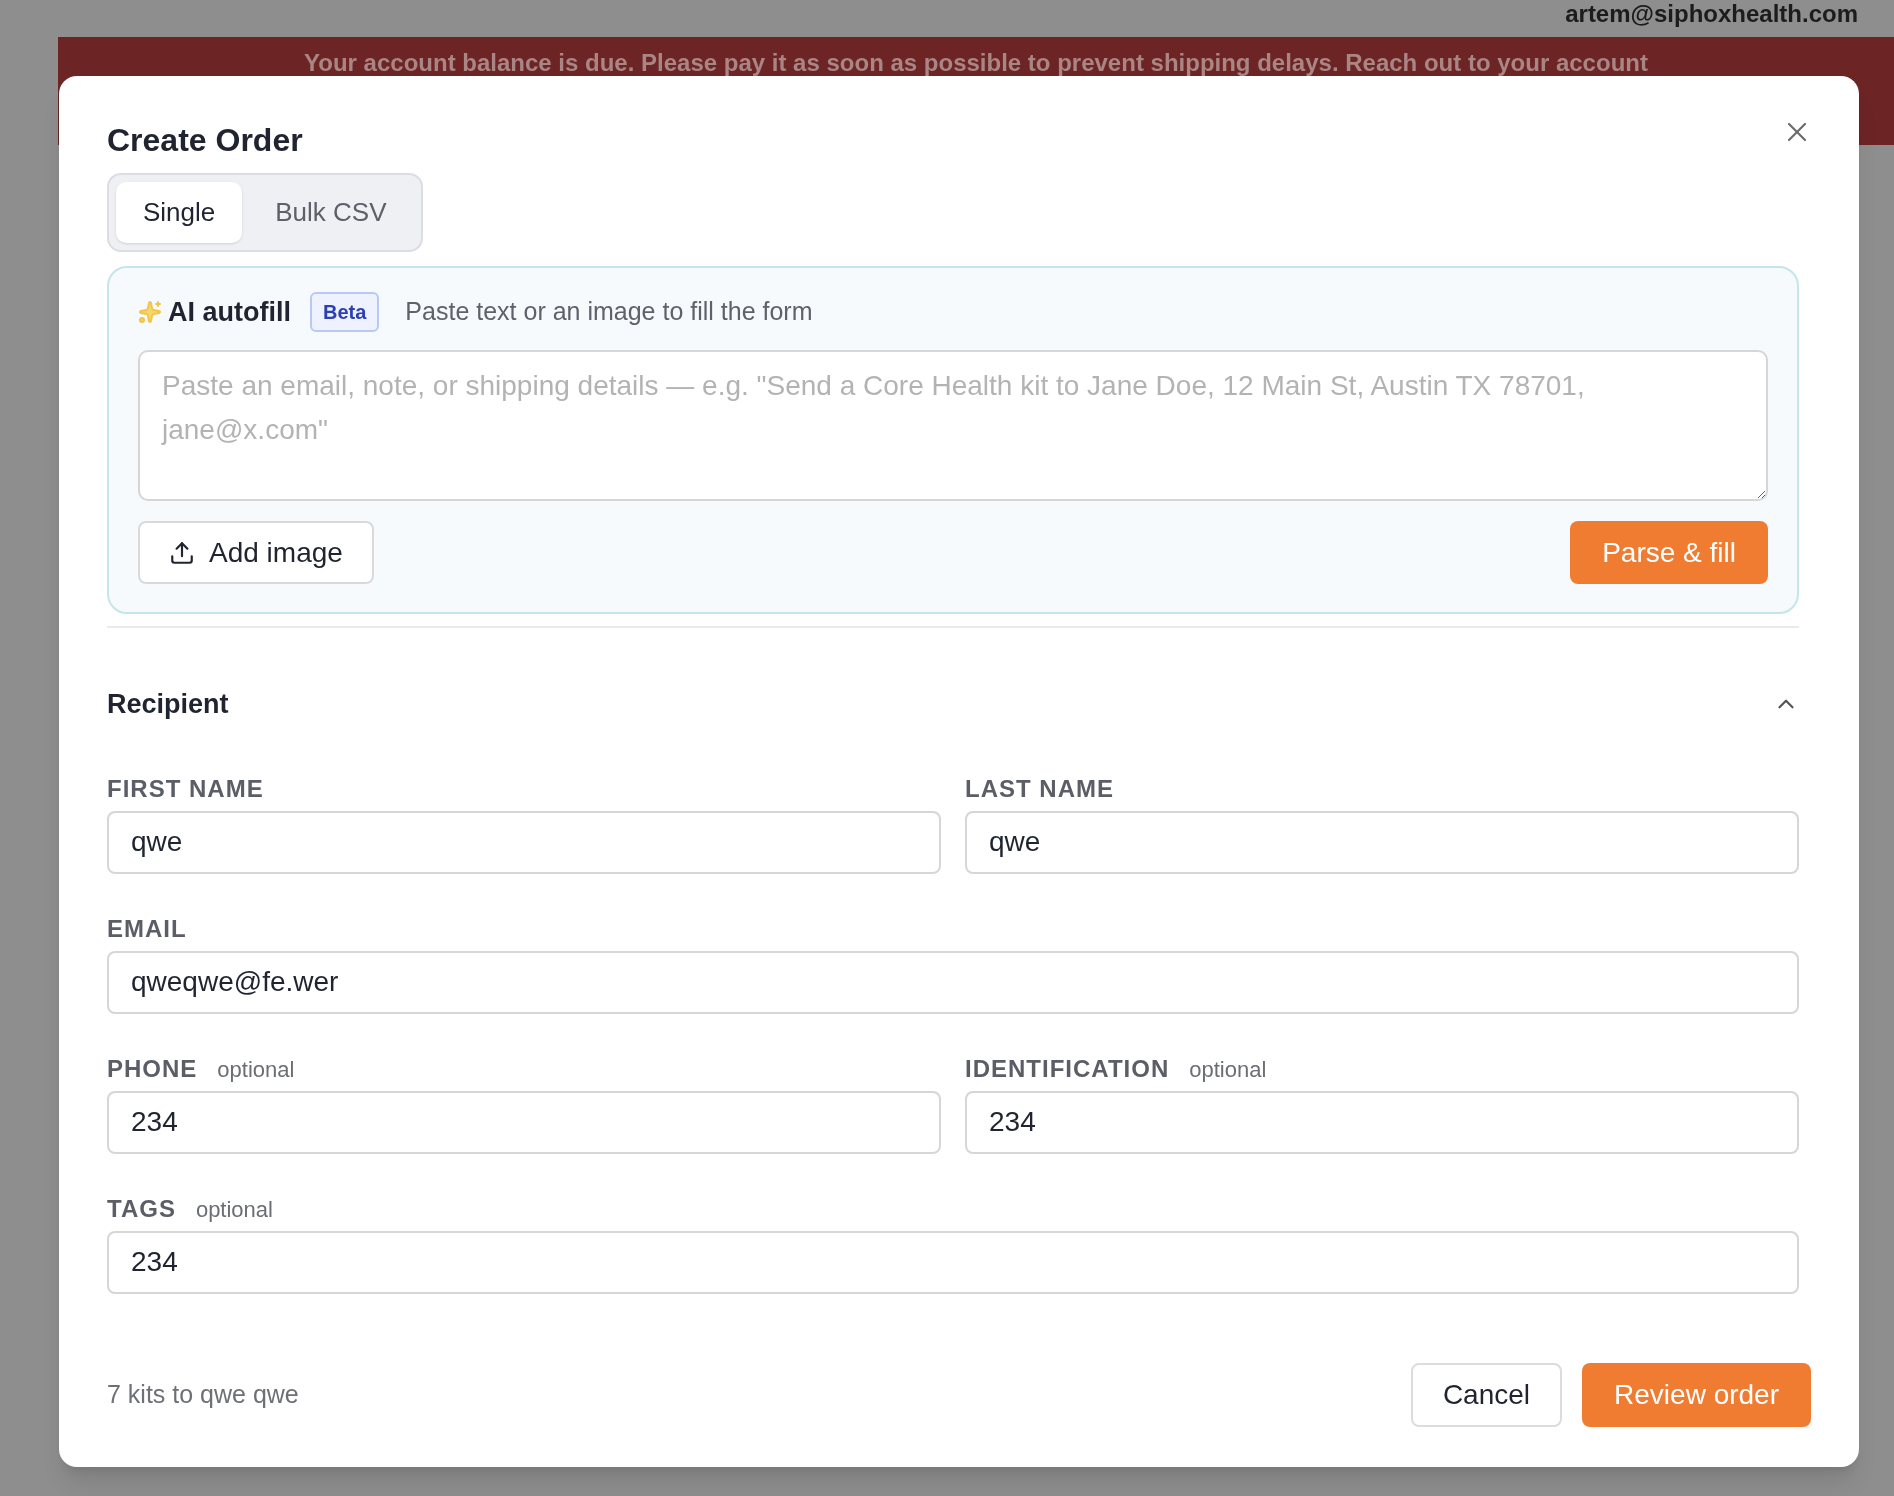  Describe the element at coordinates (953, 425) in the screenshot. I see `autofill-textarea: Paste an email, note, or shipping details — e.g. "Send a Core Health kit to Jane Doe, 12 Main St, Austin TX 78701, jane@x.com"` at that location.